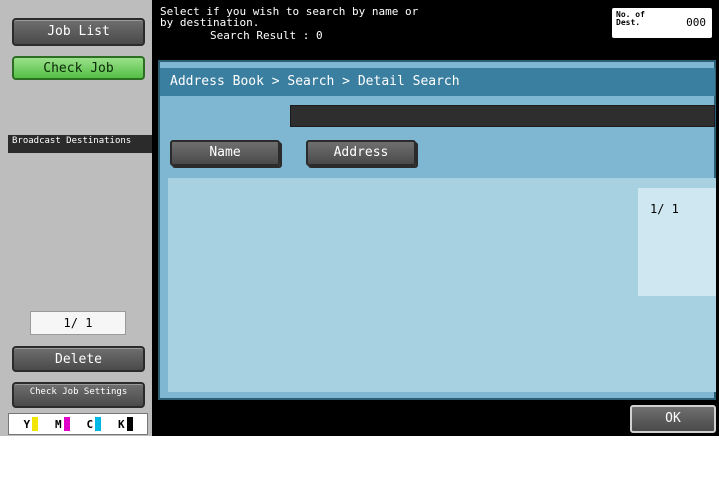 This screenshot has width=719, height=503. What do you see at coordinates (437, 82) in the screenshot?
I see `breadcrumb: Address Book > Search > Detail Search` at bounding box center [437, 82].